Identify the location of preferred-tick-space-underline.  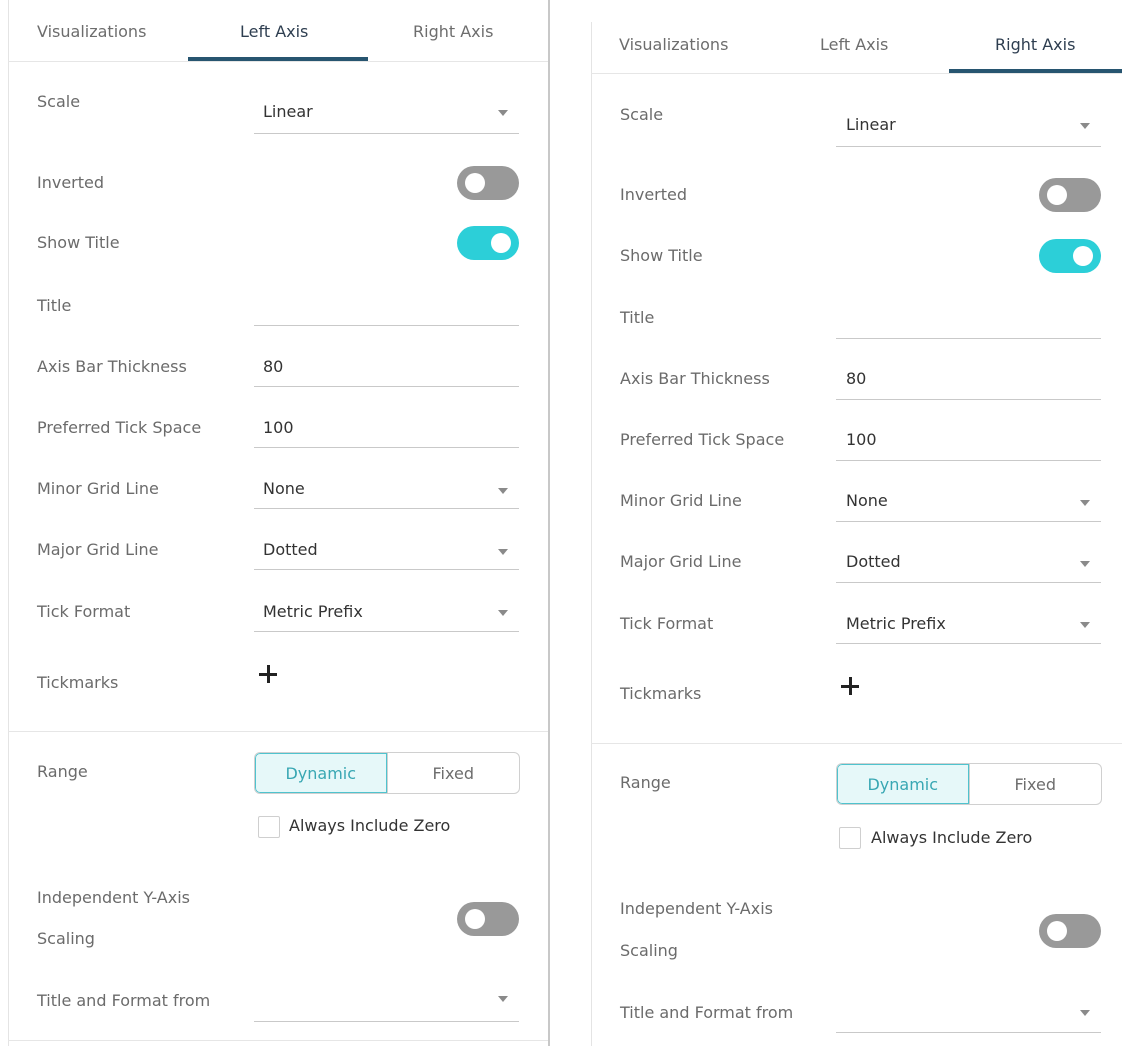
(968, 460).